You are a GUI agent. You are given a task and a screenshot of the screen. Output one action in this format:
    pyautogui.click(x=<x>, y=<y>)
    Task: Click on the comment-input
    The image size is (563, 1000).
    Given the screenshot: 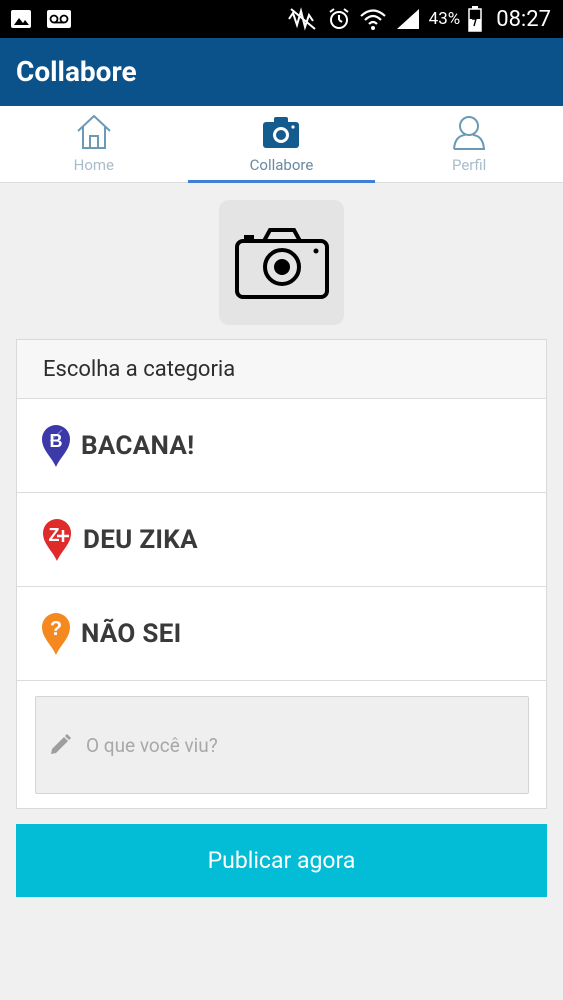 What is the action you would take?
    pyautogui.click(x=296, y=745)
    